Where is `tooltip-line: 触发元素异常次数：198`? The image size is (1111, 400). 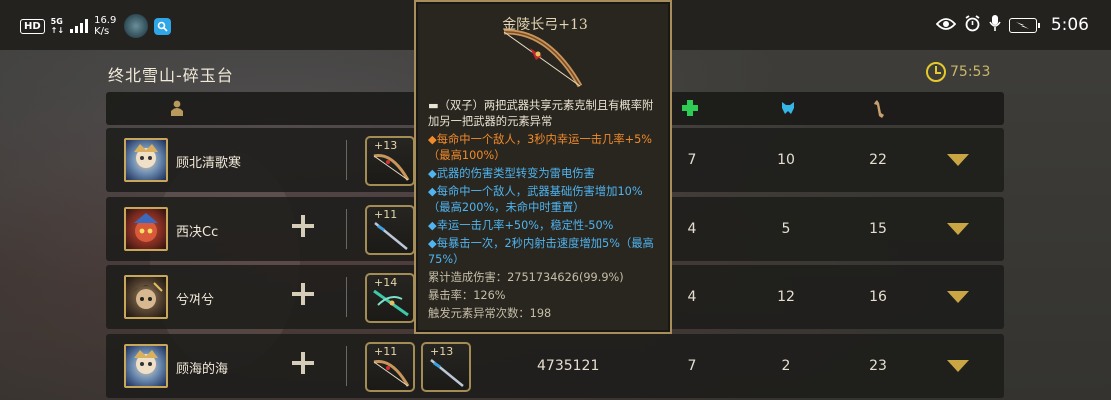 tooltip-line: 触发元素异常次数：198 is located at coordinates (490, 313).